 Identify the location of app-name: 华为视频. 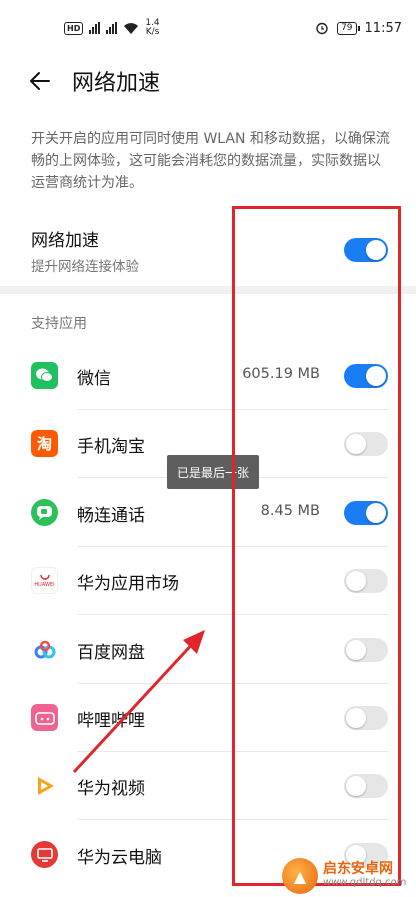
(111, 789).